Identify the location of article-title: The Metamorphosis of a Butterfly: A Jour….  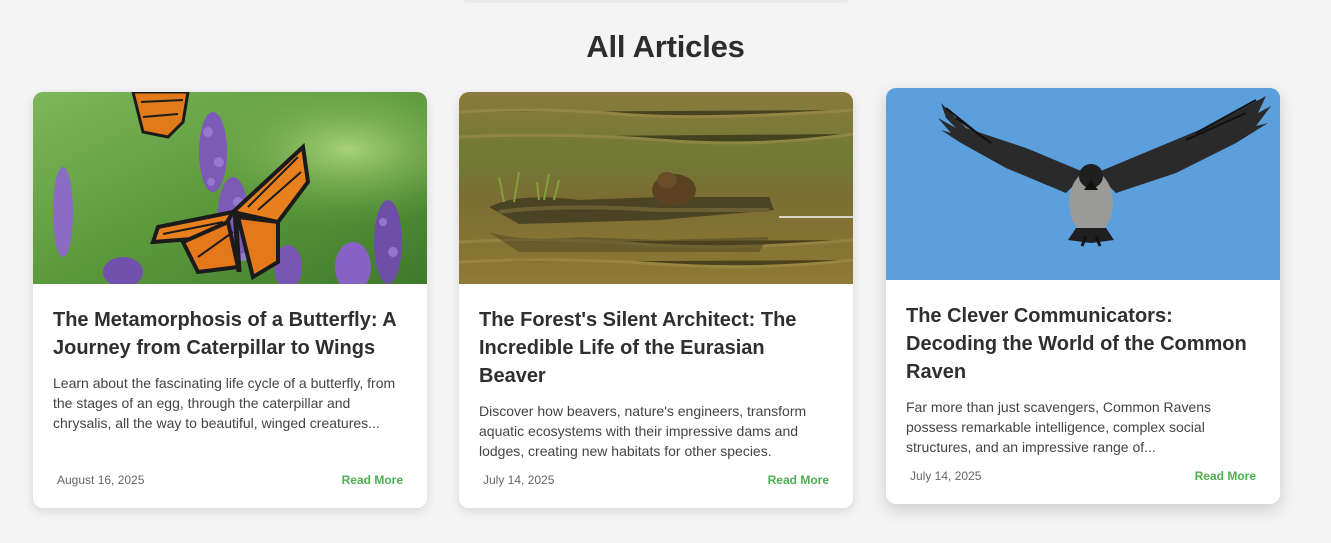
(230, 334).